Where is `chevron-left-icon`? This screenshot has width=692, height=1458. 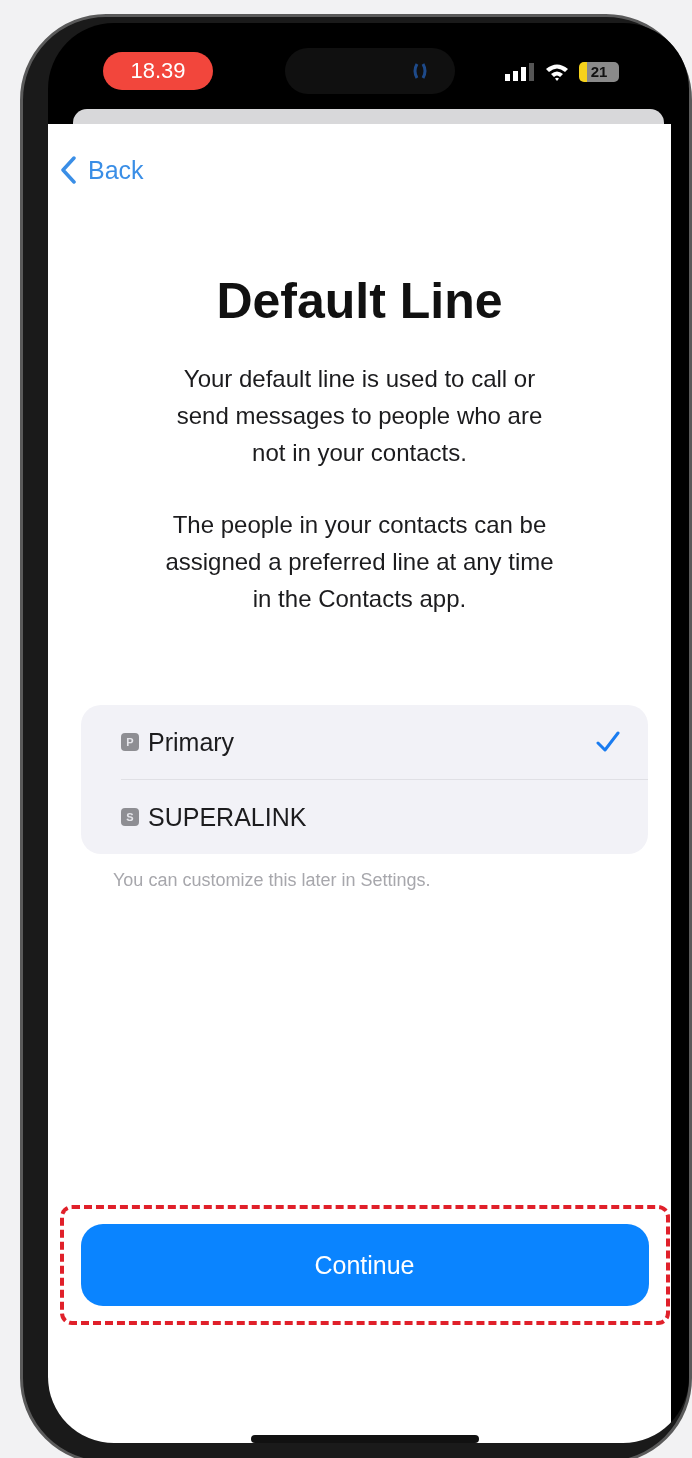 chevron-left-icon is located at coordinates (68, 170).